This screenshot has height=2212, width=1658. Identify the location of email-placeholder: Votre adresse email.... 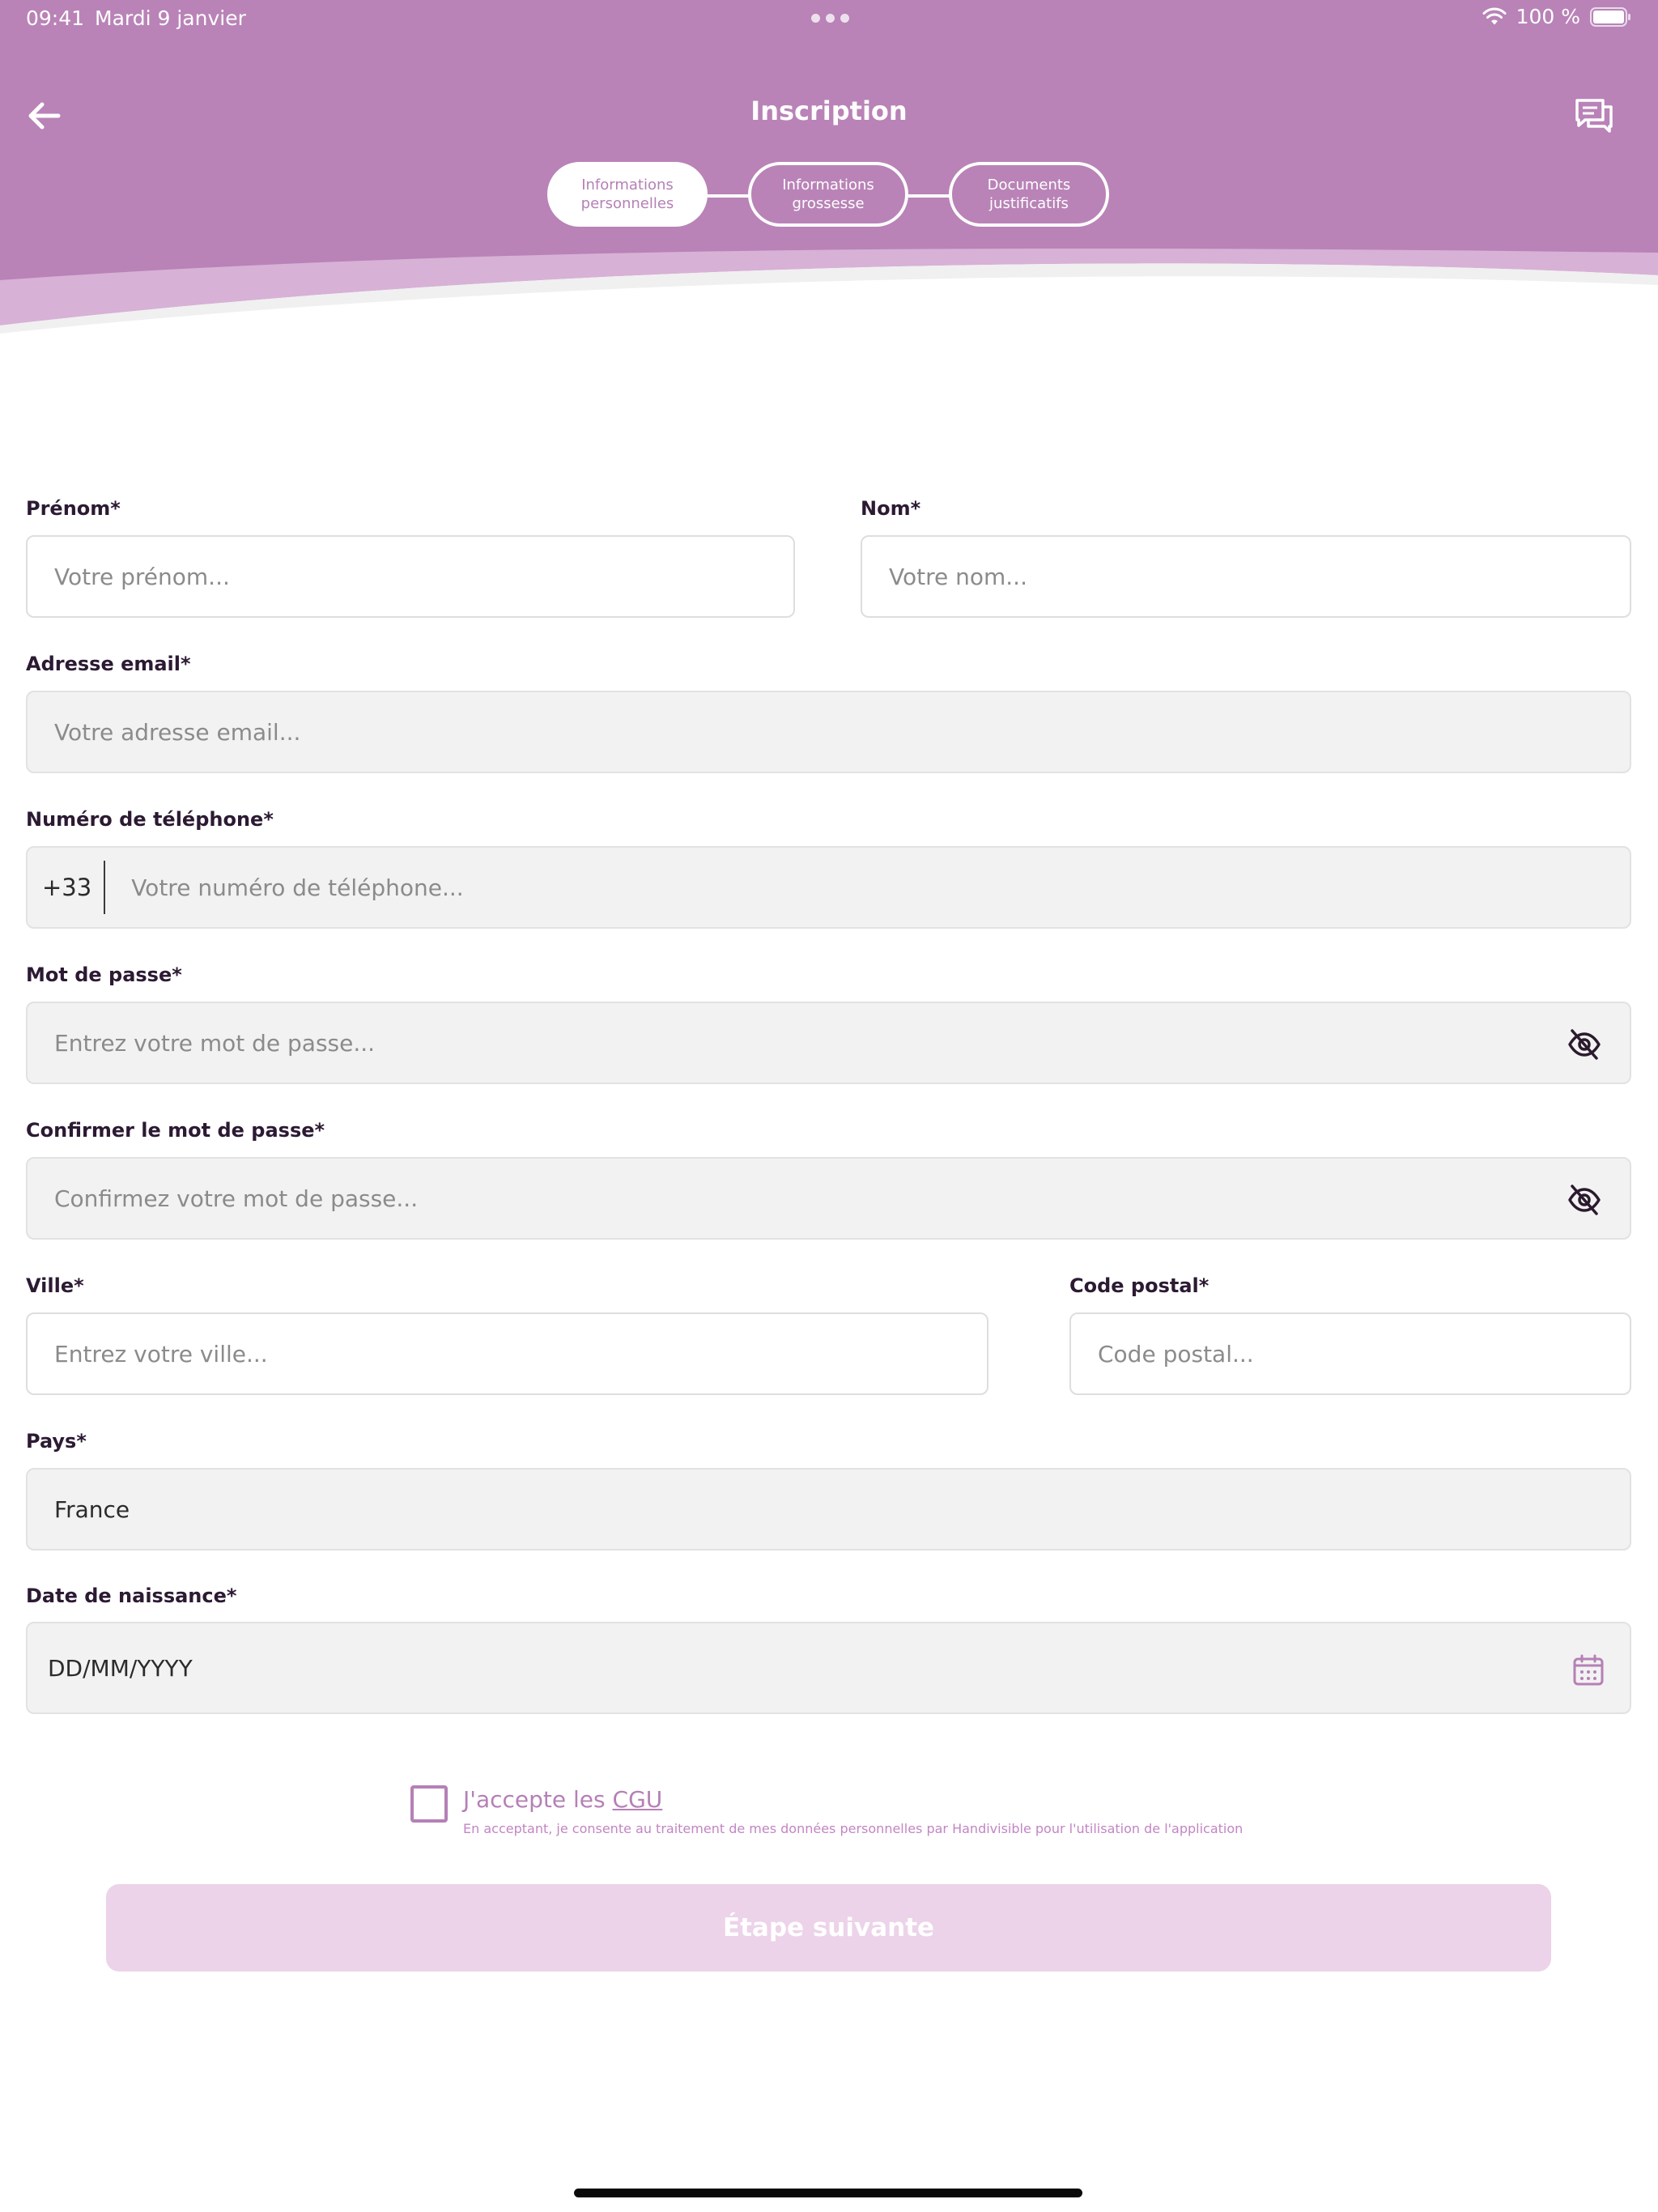
(177, 732).